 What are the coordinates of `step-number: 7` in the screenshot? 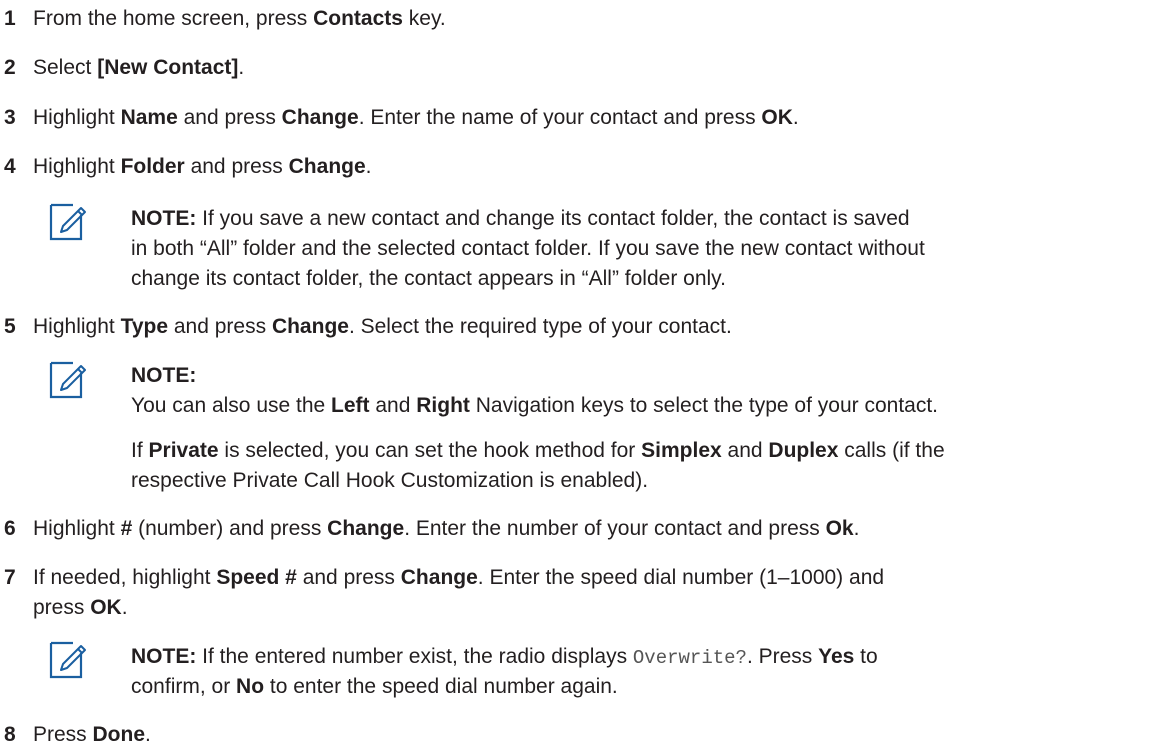 It's located at (10, 577).